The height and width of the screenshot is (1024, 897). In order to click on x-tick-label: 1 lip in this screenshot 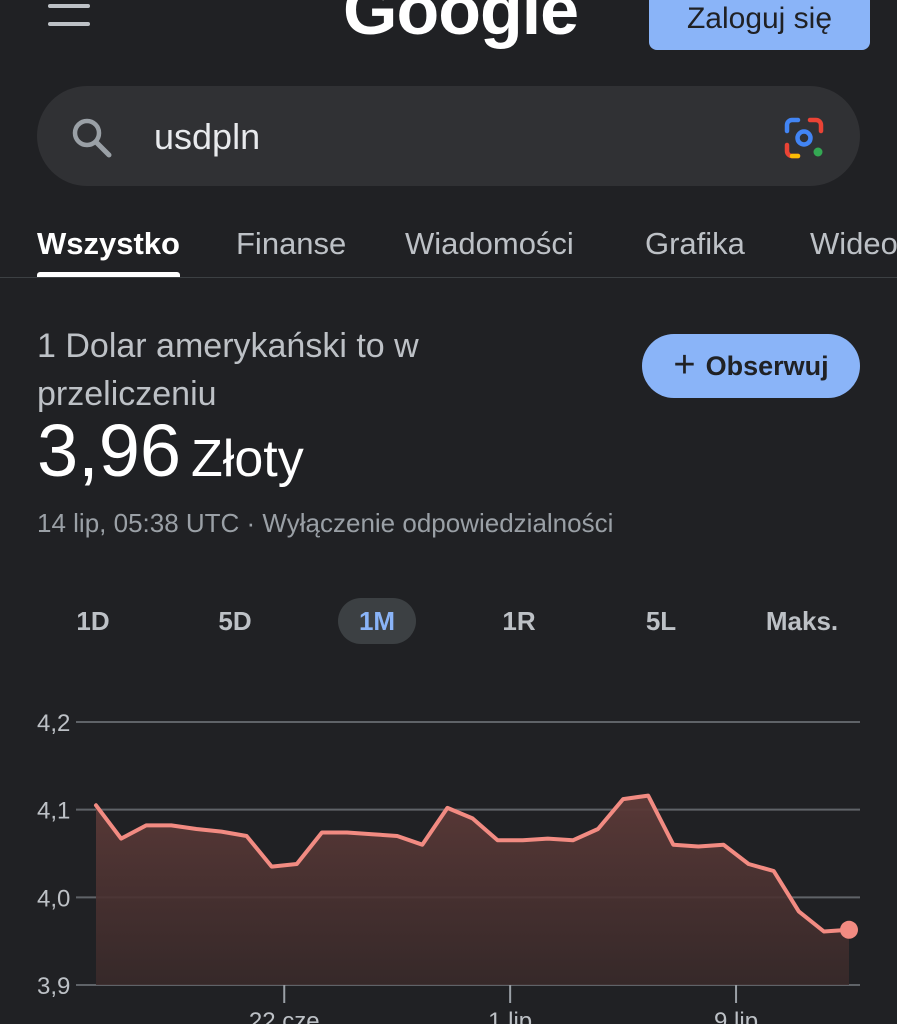, I will do `click(510, 1016)`.